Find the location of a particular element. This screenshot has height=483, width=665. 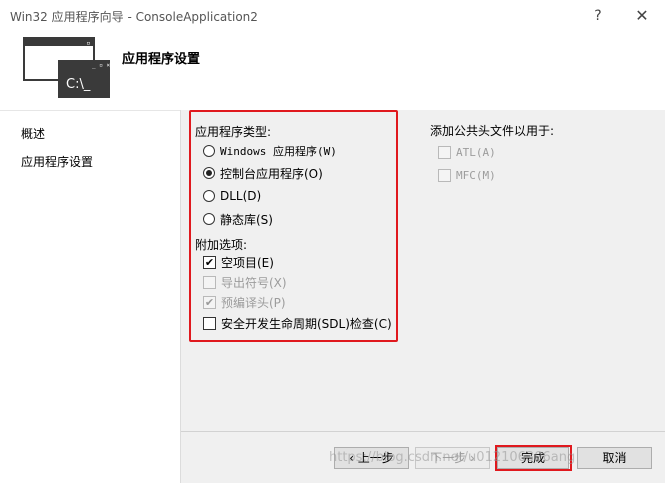

radio-dll: DLL(D) is located at coordinates (232, 196).